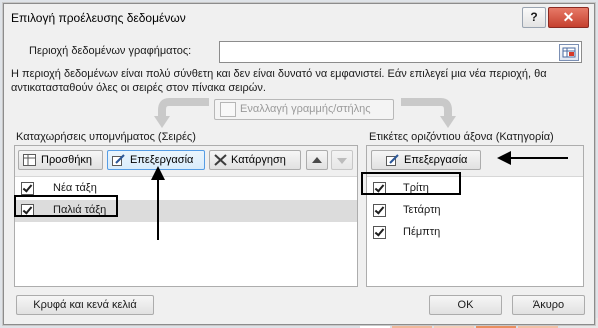 Image resolution: width=598 pixels, height=328 pixels. I want to click on ok-button: ΟΚ, so click(465, 305).